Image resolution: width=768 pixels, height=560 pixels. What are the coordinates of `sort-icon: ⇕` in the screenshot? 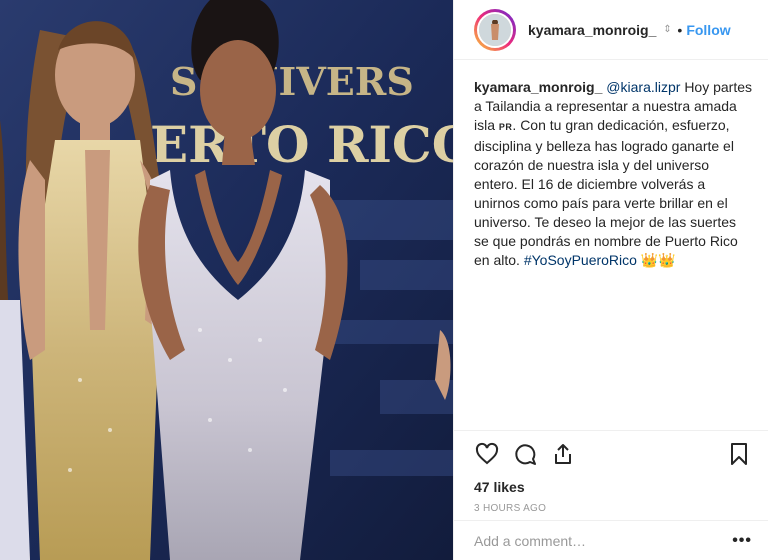 It's located at (667, 29).